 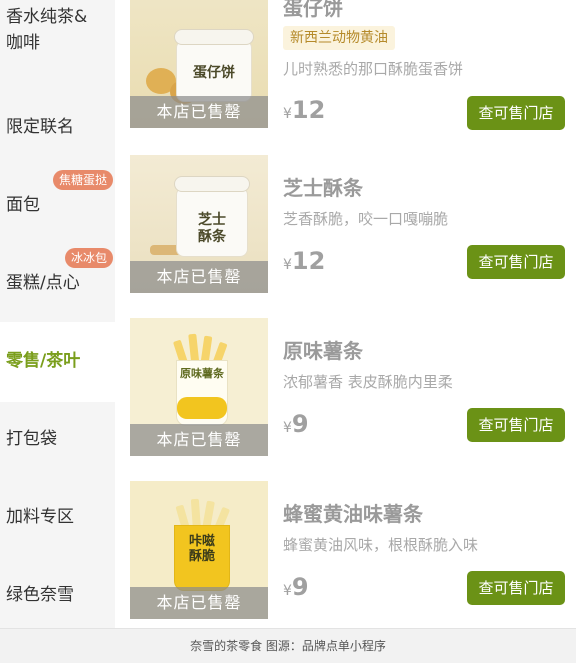 I want to click on product-name: 原味薯条, so click(x=323, y=351).